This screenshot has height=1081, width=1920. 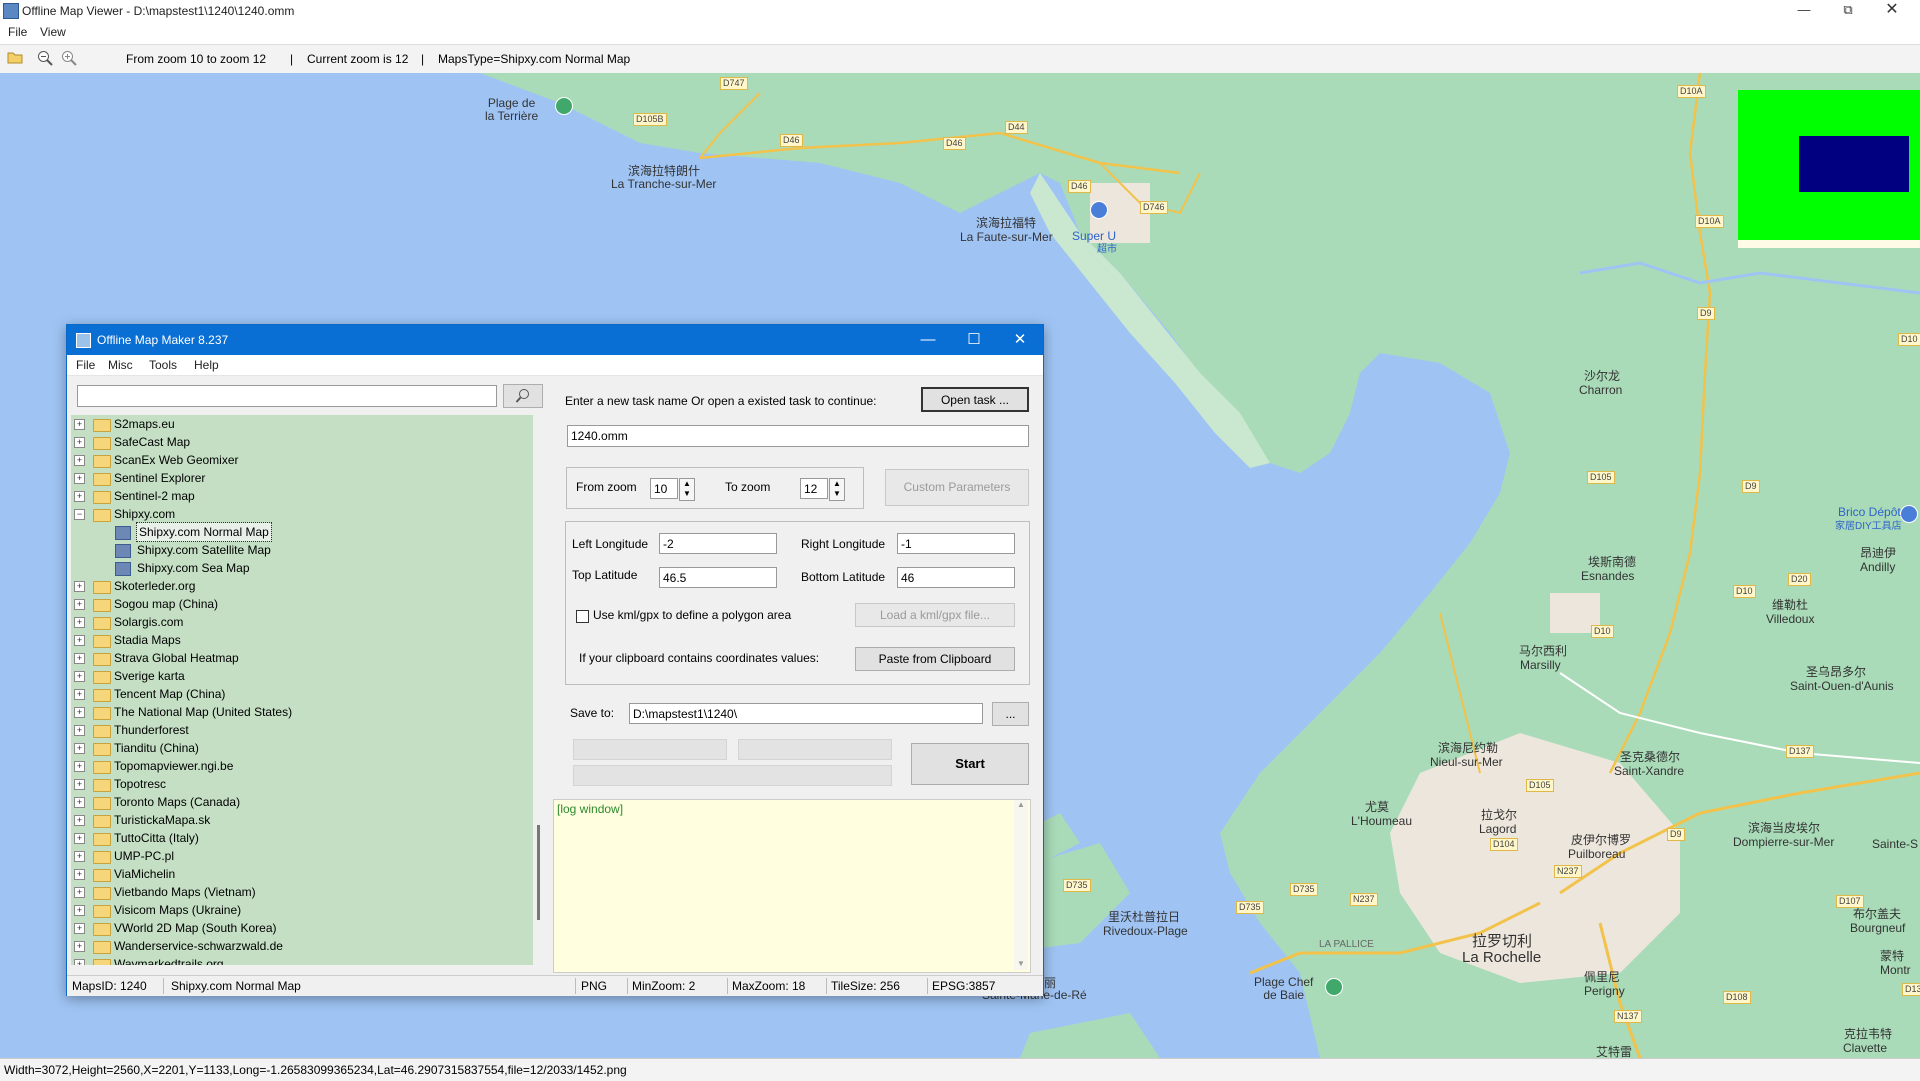 I want to click on search-input, so click(x=287, y=396).